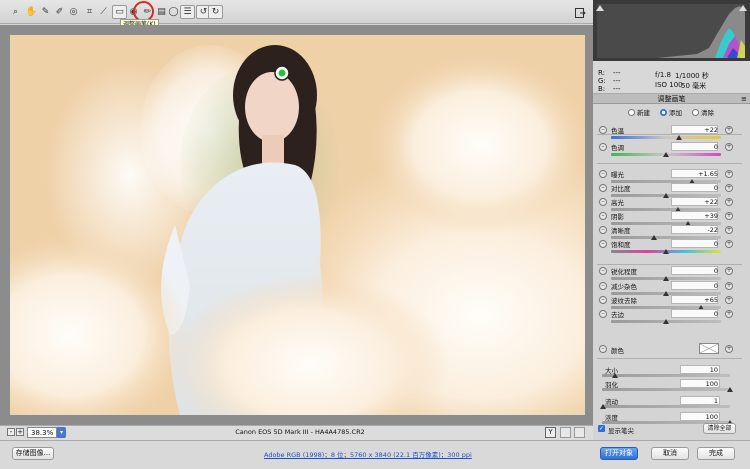 The height and width of the screenshot is (469, 750). Describe the element at coordinates (173, 12) in the screenshot. I see `radial-filter-icon: ◯` at that location.